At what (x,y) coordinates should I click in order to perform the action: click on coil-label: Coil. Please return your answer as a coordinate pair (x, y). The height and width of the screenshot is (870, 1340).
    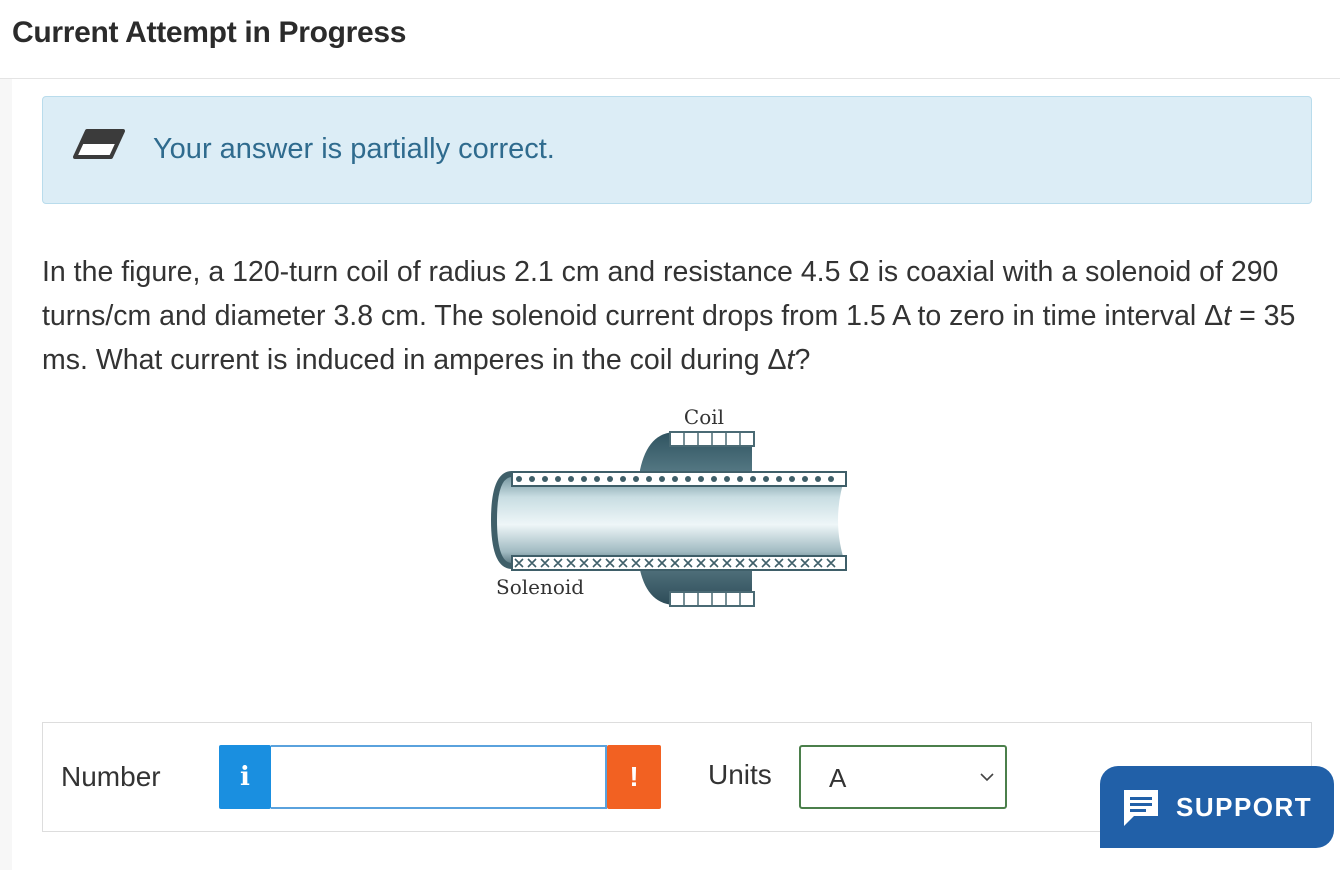
    Looking at the image, I should click on (704, 417).